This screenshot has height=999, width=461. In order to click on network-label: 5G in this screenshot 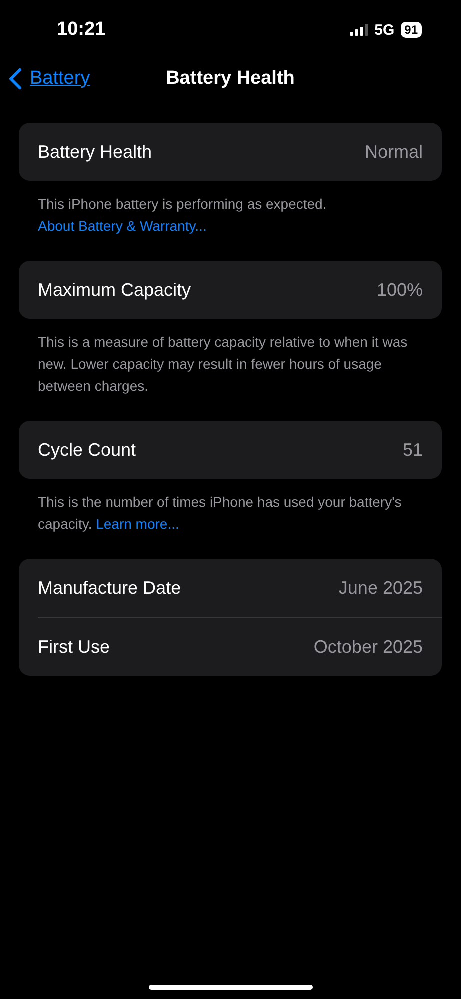, I will do `click(384, 30)`.